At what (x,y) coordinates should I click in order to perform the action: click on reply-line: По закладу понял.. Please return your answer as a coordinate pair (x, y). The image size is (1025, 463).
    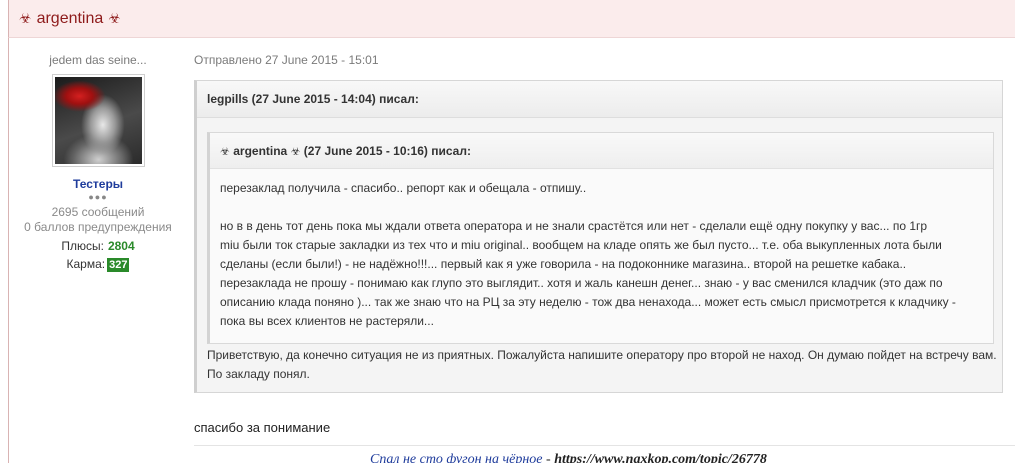
    Looking at the image, I should click on (258, 374).